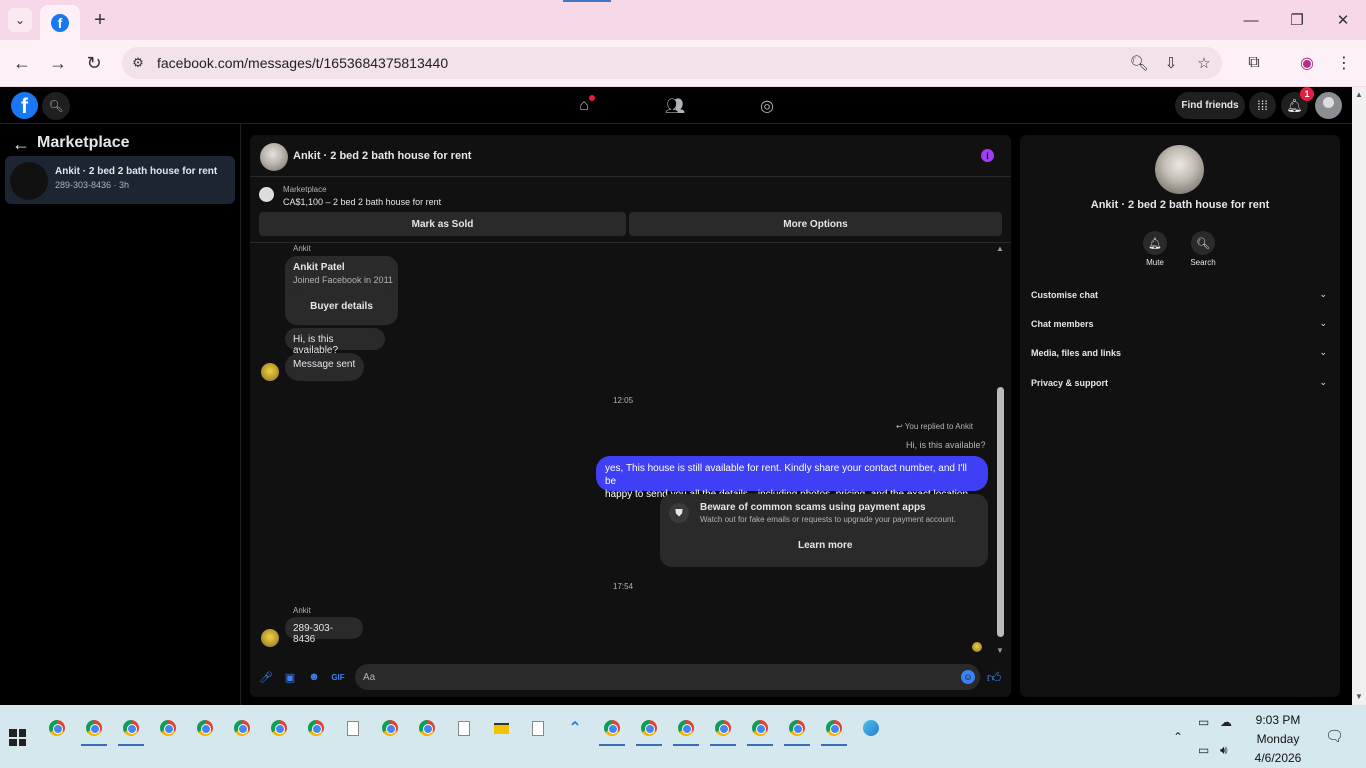 This screenshot has width=1366, height=768. I want to click on extensions-icon: ⧉, so click(1254, 63).